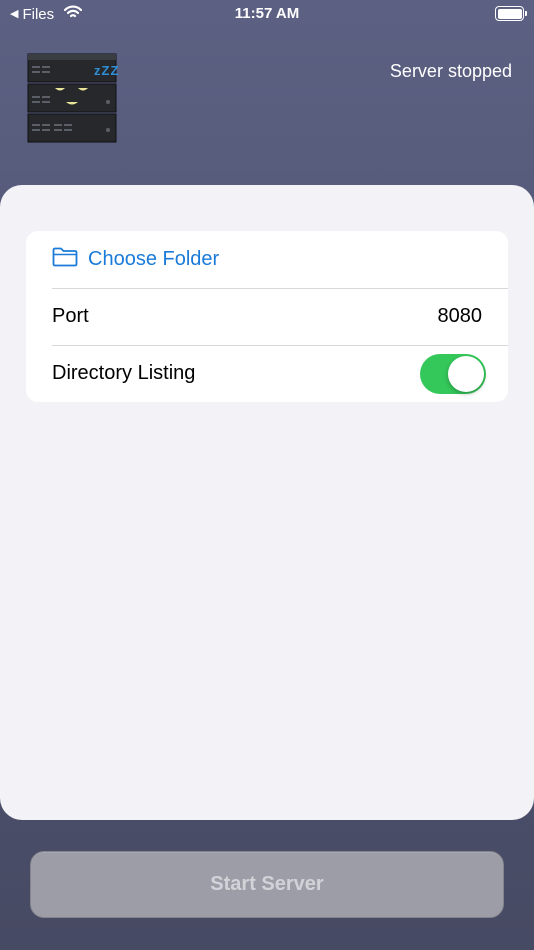 The height and width of the screenshot is (950, 534). Describe the element at coordinates (460, 316) in the screenshot. I see `port-value: 8080` at that location.